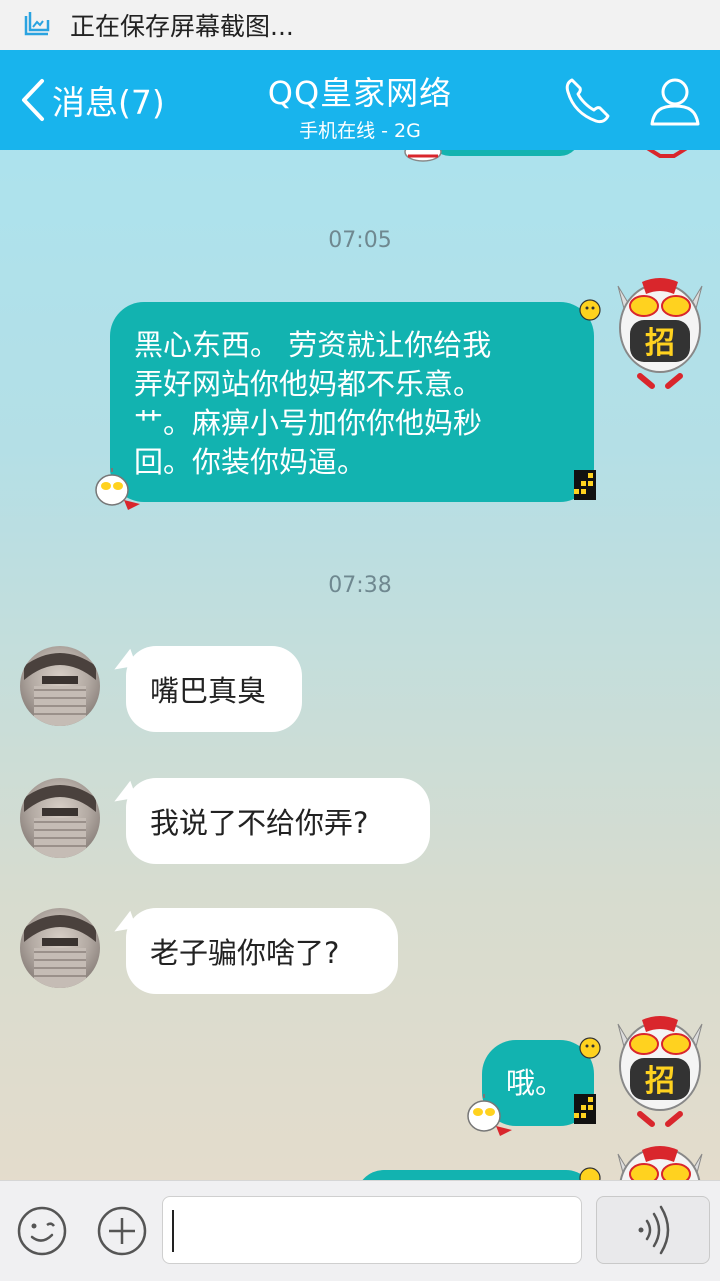 The width and height of the screenshot is (720, 1281). Describe the element at coordinates (250, 462) in the screenshot. I see `message-line: 回。你装你妈逼。` at that location.